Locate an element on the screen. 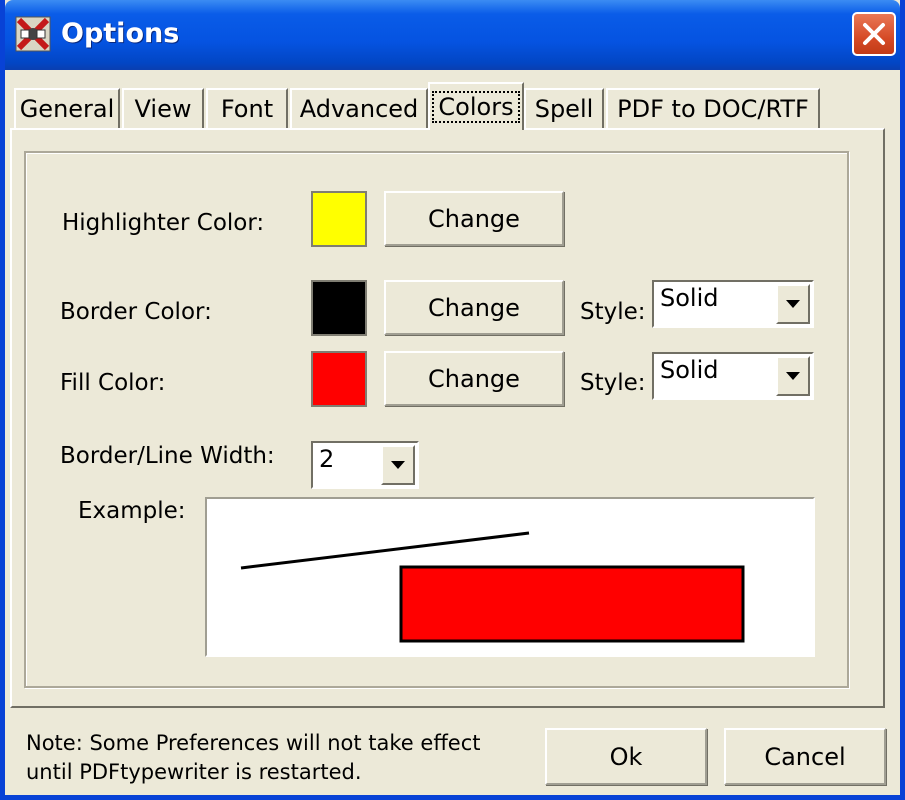 The width and height of the screenshot is (905, 800). tab-colors: Colors is located at coordinates (476, 106).